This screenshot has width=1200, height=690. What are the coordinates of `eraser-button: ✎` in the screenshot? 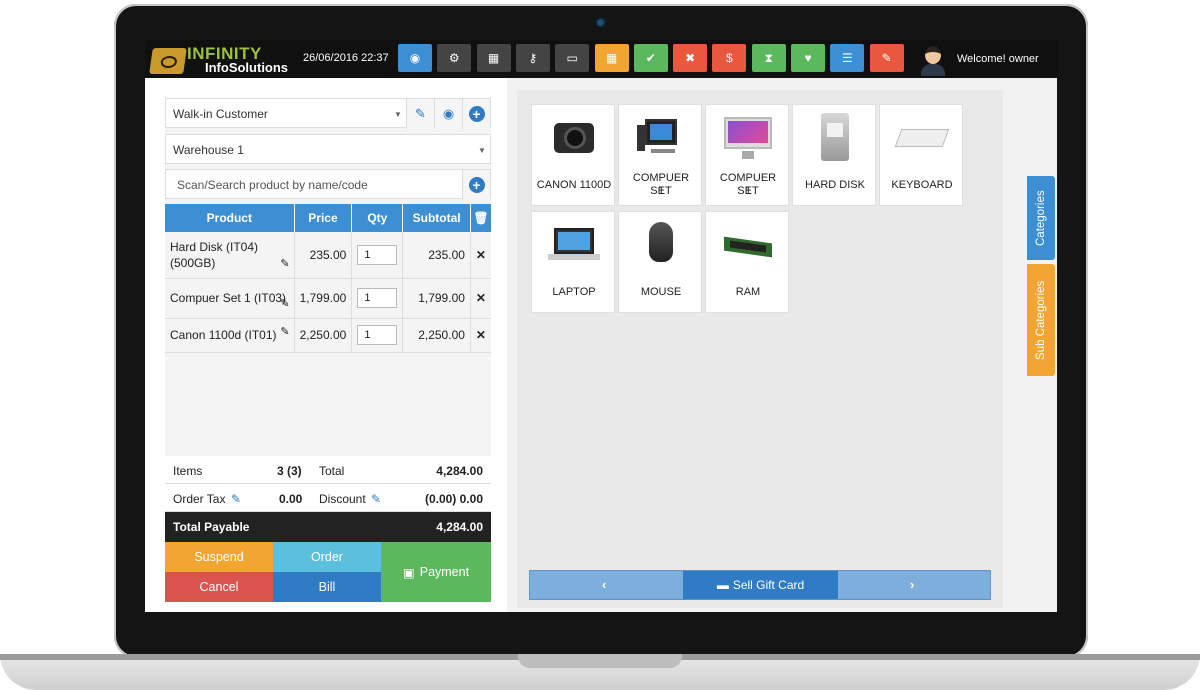 It's located at (886, 58).